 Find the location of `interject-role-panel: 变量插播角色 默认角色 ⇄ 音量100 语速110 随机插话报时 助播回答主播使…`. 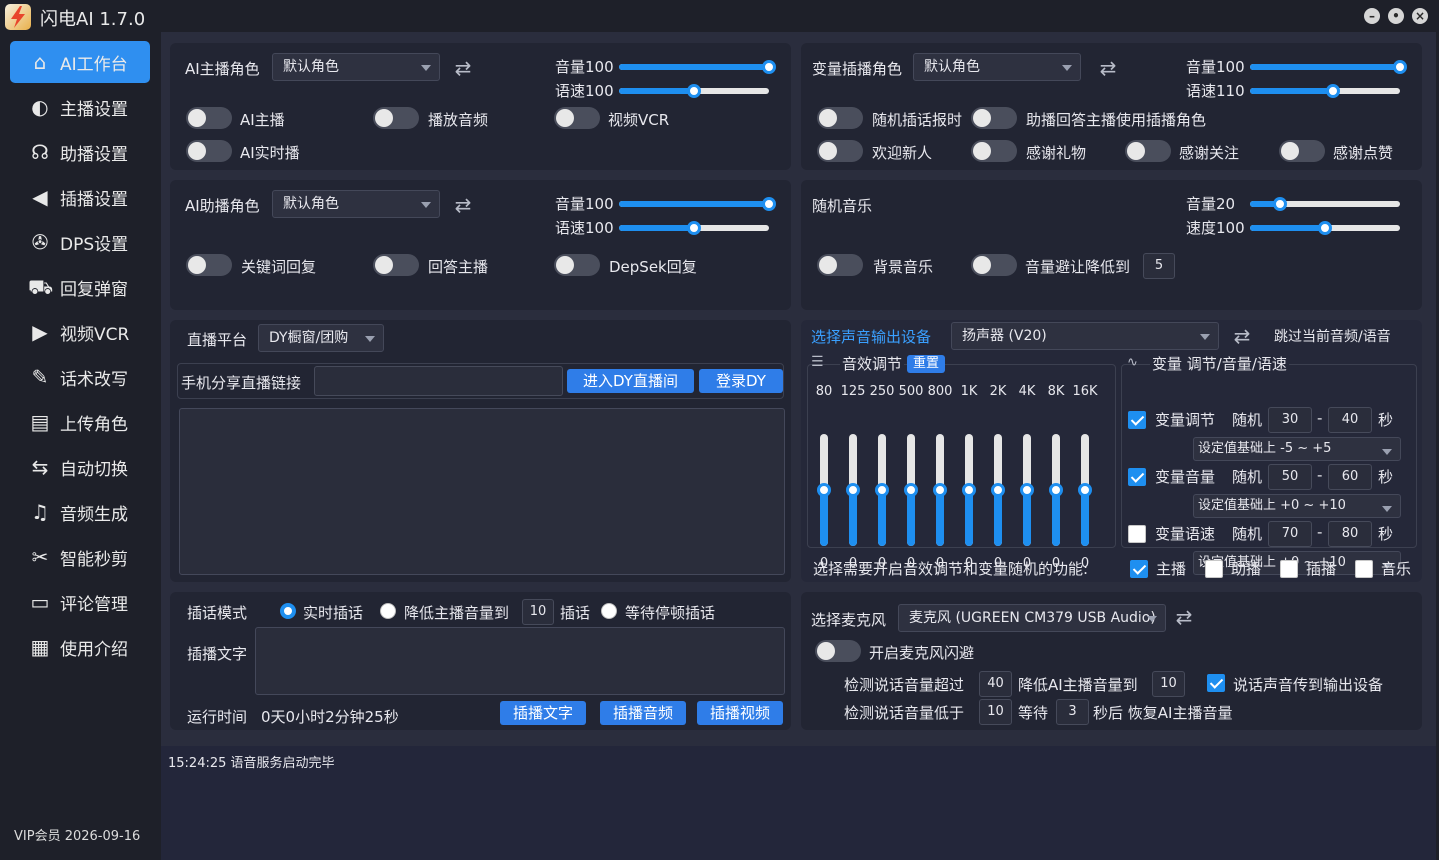

interject-role-panel: 变量插播角色 默认角色 ⇄ 音量100 语速110 随机插话报时 助播回答主播使… is located at coordinates (1111, 106).